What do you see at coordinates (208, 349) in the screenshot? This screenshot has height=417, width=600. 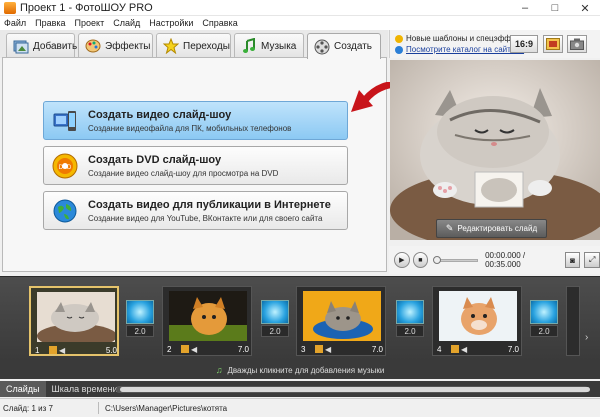 I see `slide-footer: 2 ◀ 7.0` at bounding box center [208, 349].